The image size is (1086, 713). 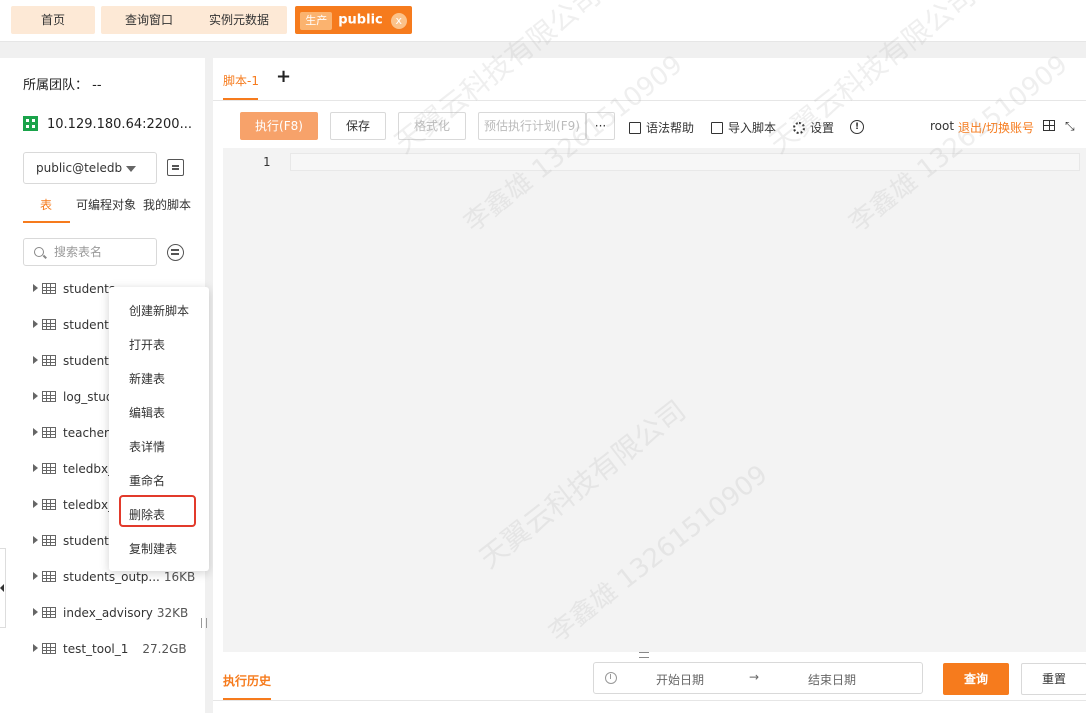 What do you see at coordinates (247, 680) in the screenshot?
I see `tab-execution-history: 执行历史` at bounding box center [247, 680].